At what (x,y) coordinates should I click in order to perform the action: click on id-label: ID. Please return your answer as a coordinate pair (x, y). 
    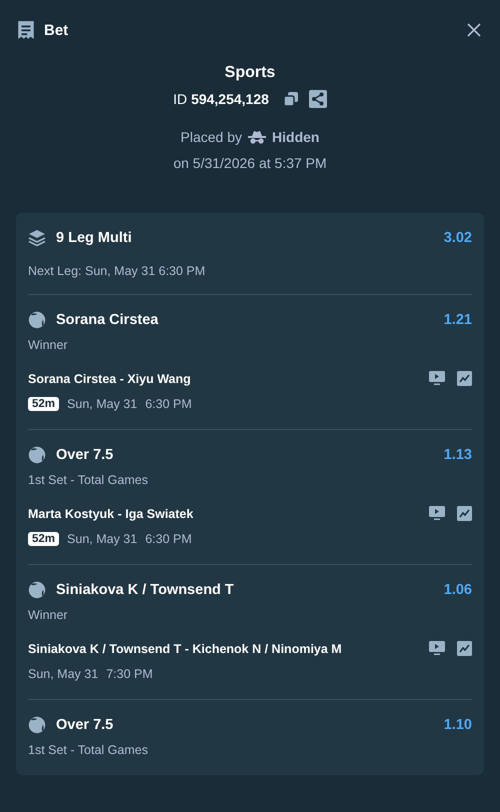
    Looking at the image, I should click on (180, 99).